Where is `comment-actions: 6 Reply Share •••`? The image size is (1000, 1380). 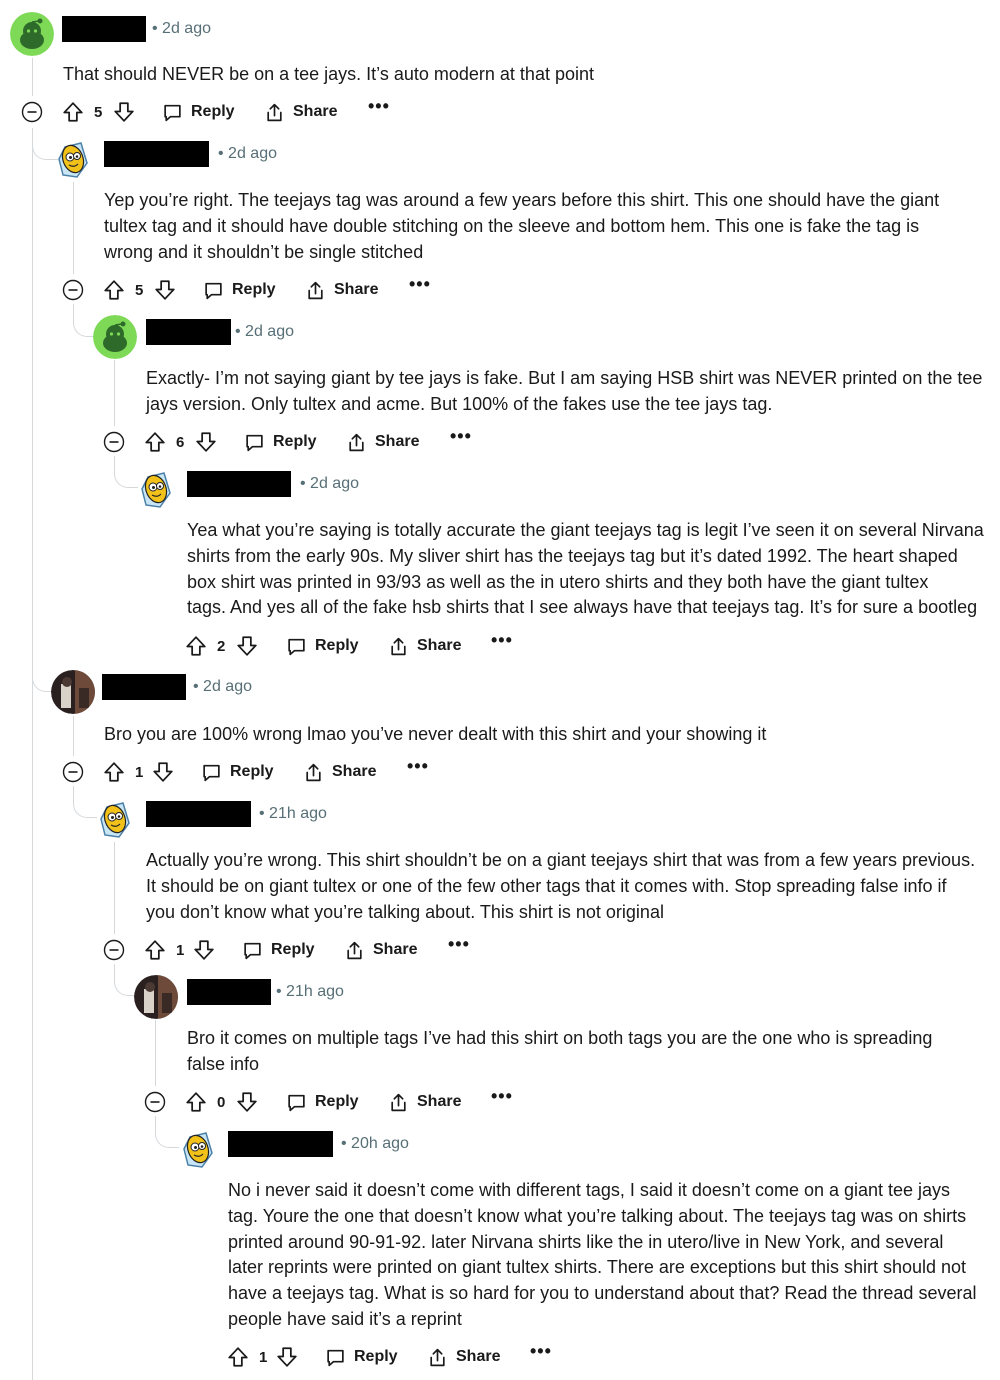
comment-actions: 6 Reply Share ••• is located at coordinates (240, 442).